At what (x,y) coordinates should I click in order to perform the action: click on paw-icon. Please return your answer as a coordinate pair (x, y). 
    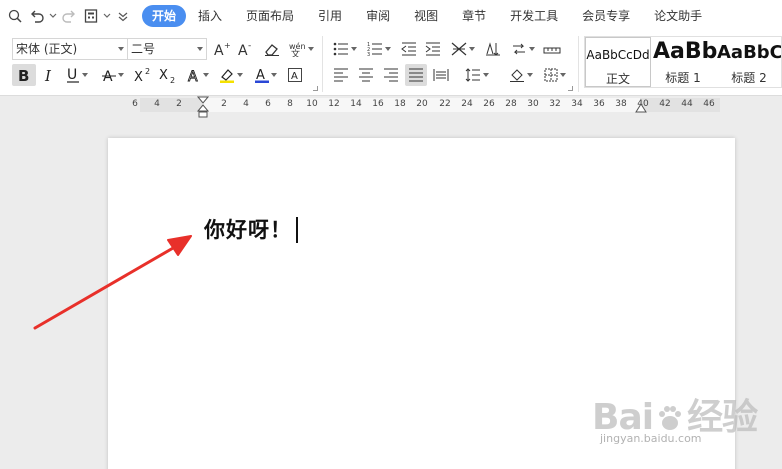
    Looking at the image, I should click on (670, 418).